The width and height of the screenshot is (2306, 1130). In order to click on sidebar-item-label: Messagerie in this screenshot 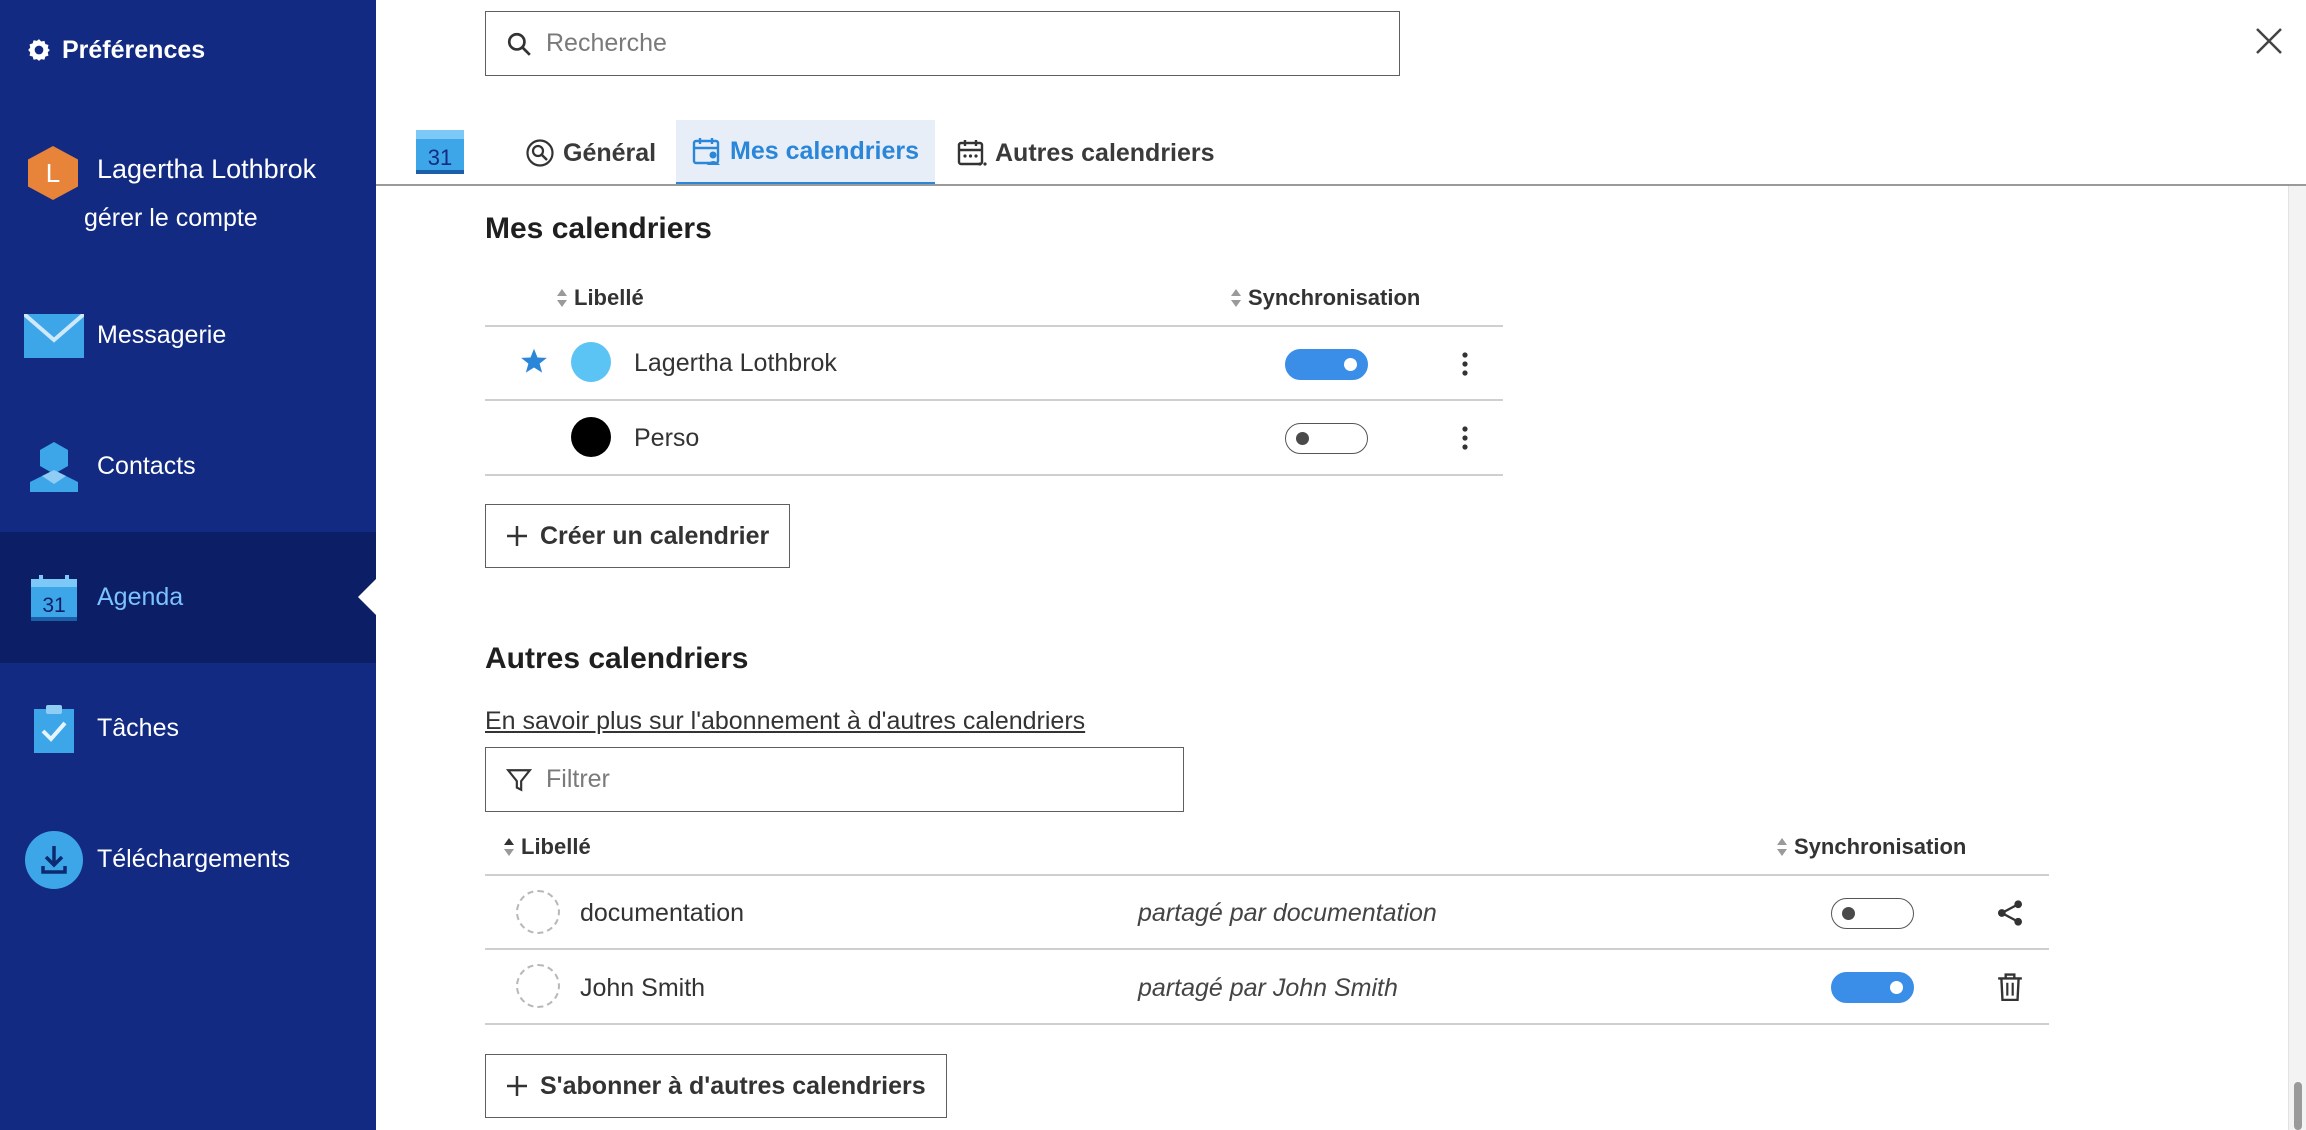, I will do `click(162, 335)`.